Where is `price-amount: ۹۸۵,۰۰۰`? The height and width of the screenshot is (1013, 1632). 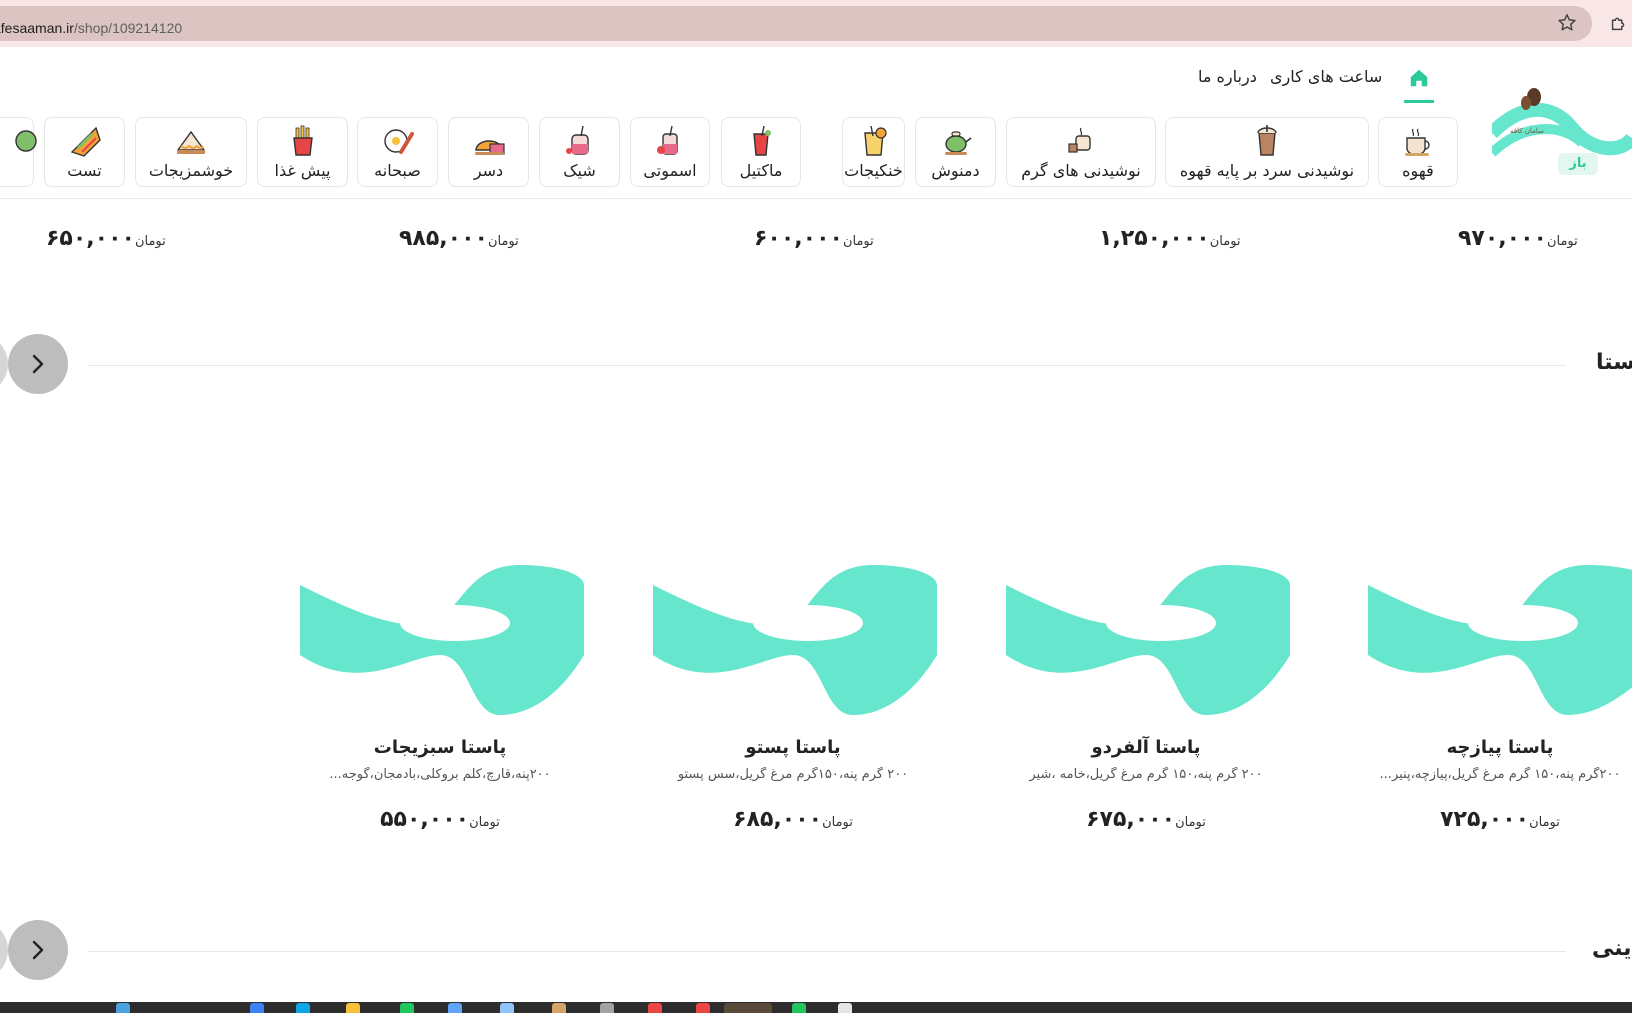
price-amount: ۹۸۵,۰۰۰ is located at coordinates (443, 238).